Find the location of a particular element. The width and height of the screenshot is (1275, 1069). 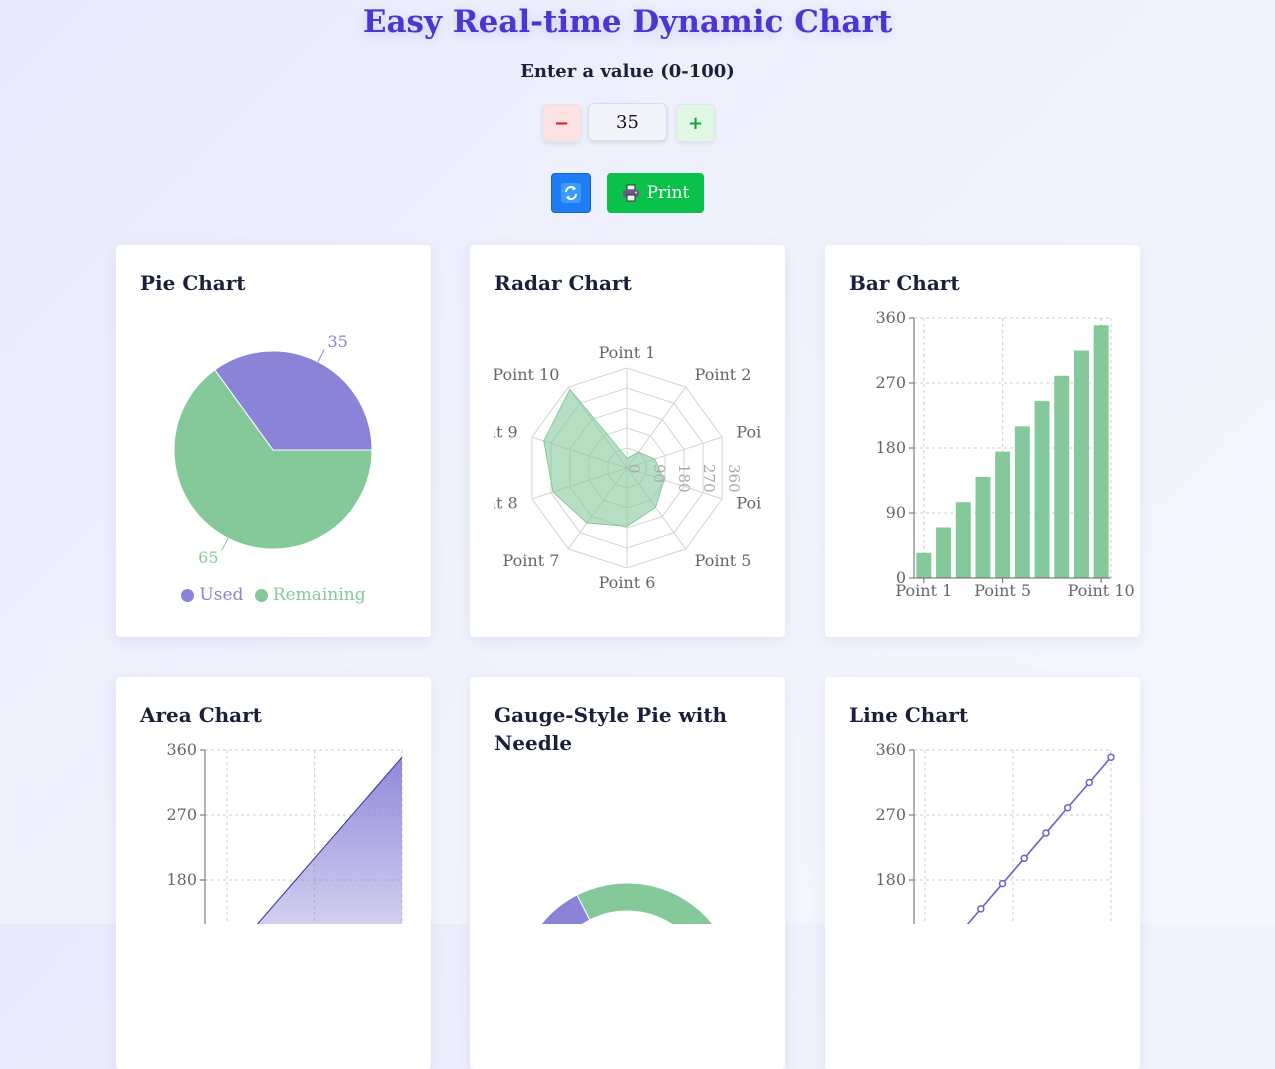

area-chart: 090180270360 is located at coordinates (284, 832).